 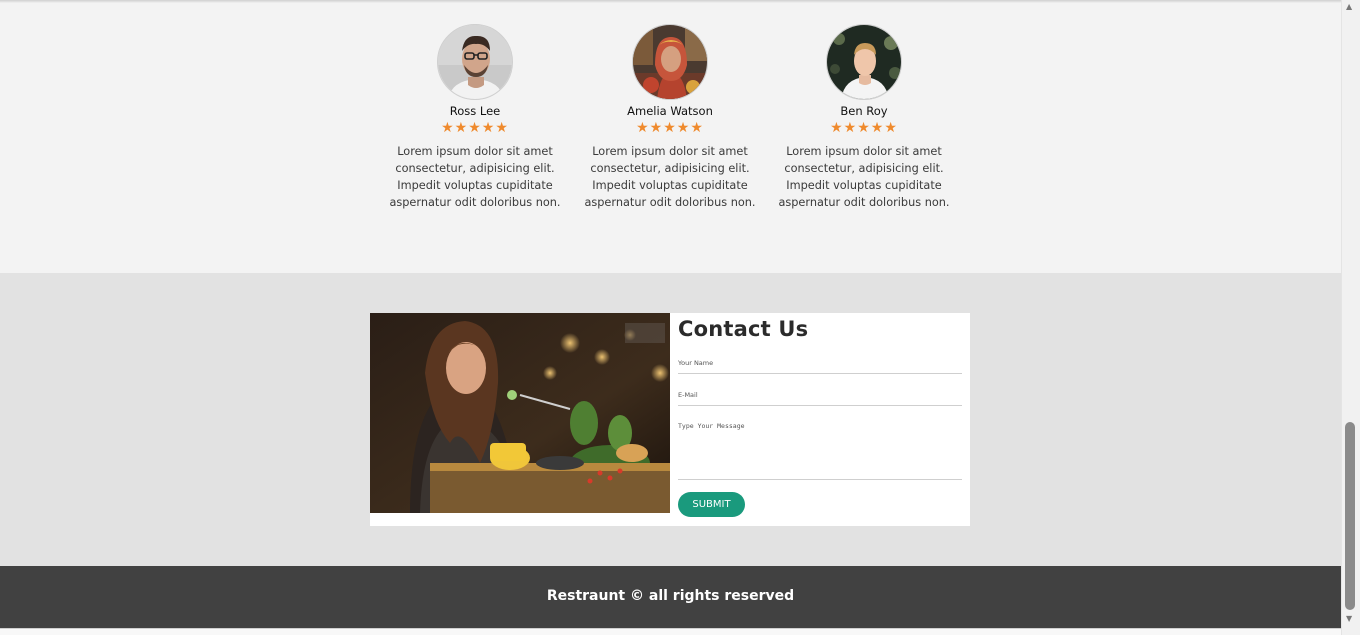 I want to click on reviewer-name: Amelia Watson, so click(x=670, y=111).